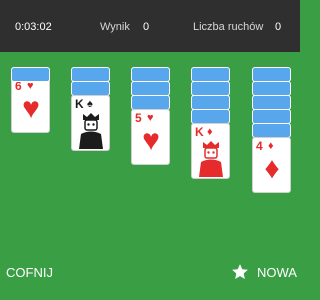  I want to click on card-face-up: 5 ♥ ♥, so click(150, 137).